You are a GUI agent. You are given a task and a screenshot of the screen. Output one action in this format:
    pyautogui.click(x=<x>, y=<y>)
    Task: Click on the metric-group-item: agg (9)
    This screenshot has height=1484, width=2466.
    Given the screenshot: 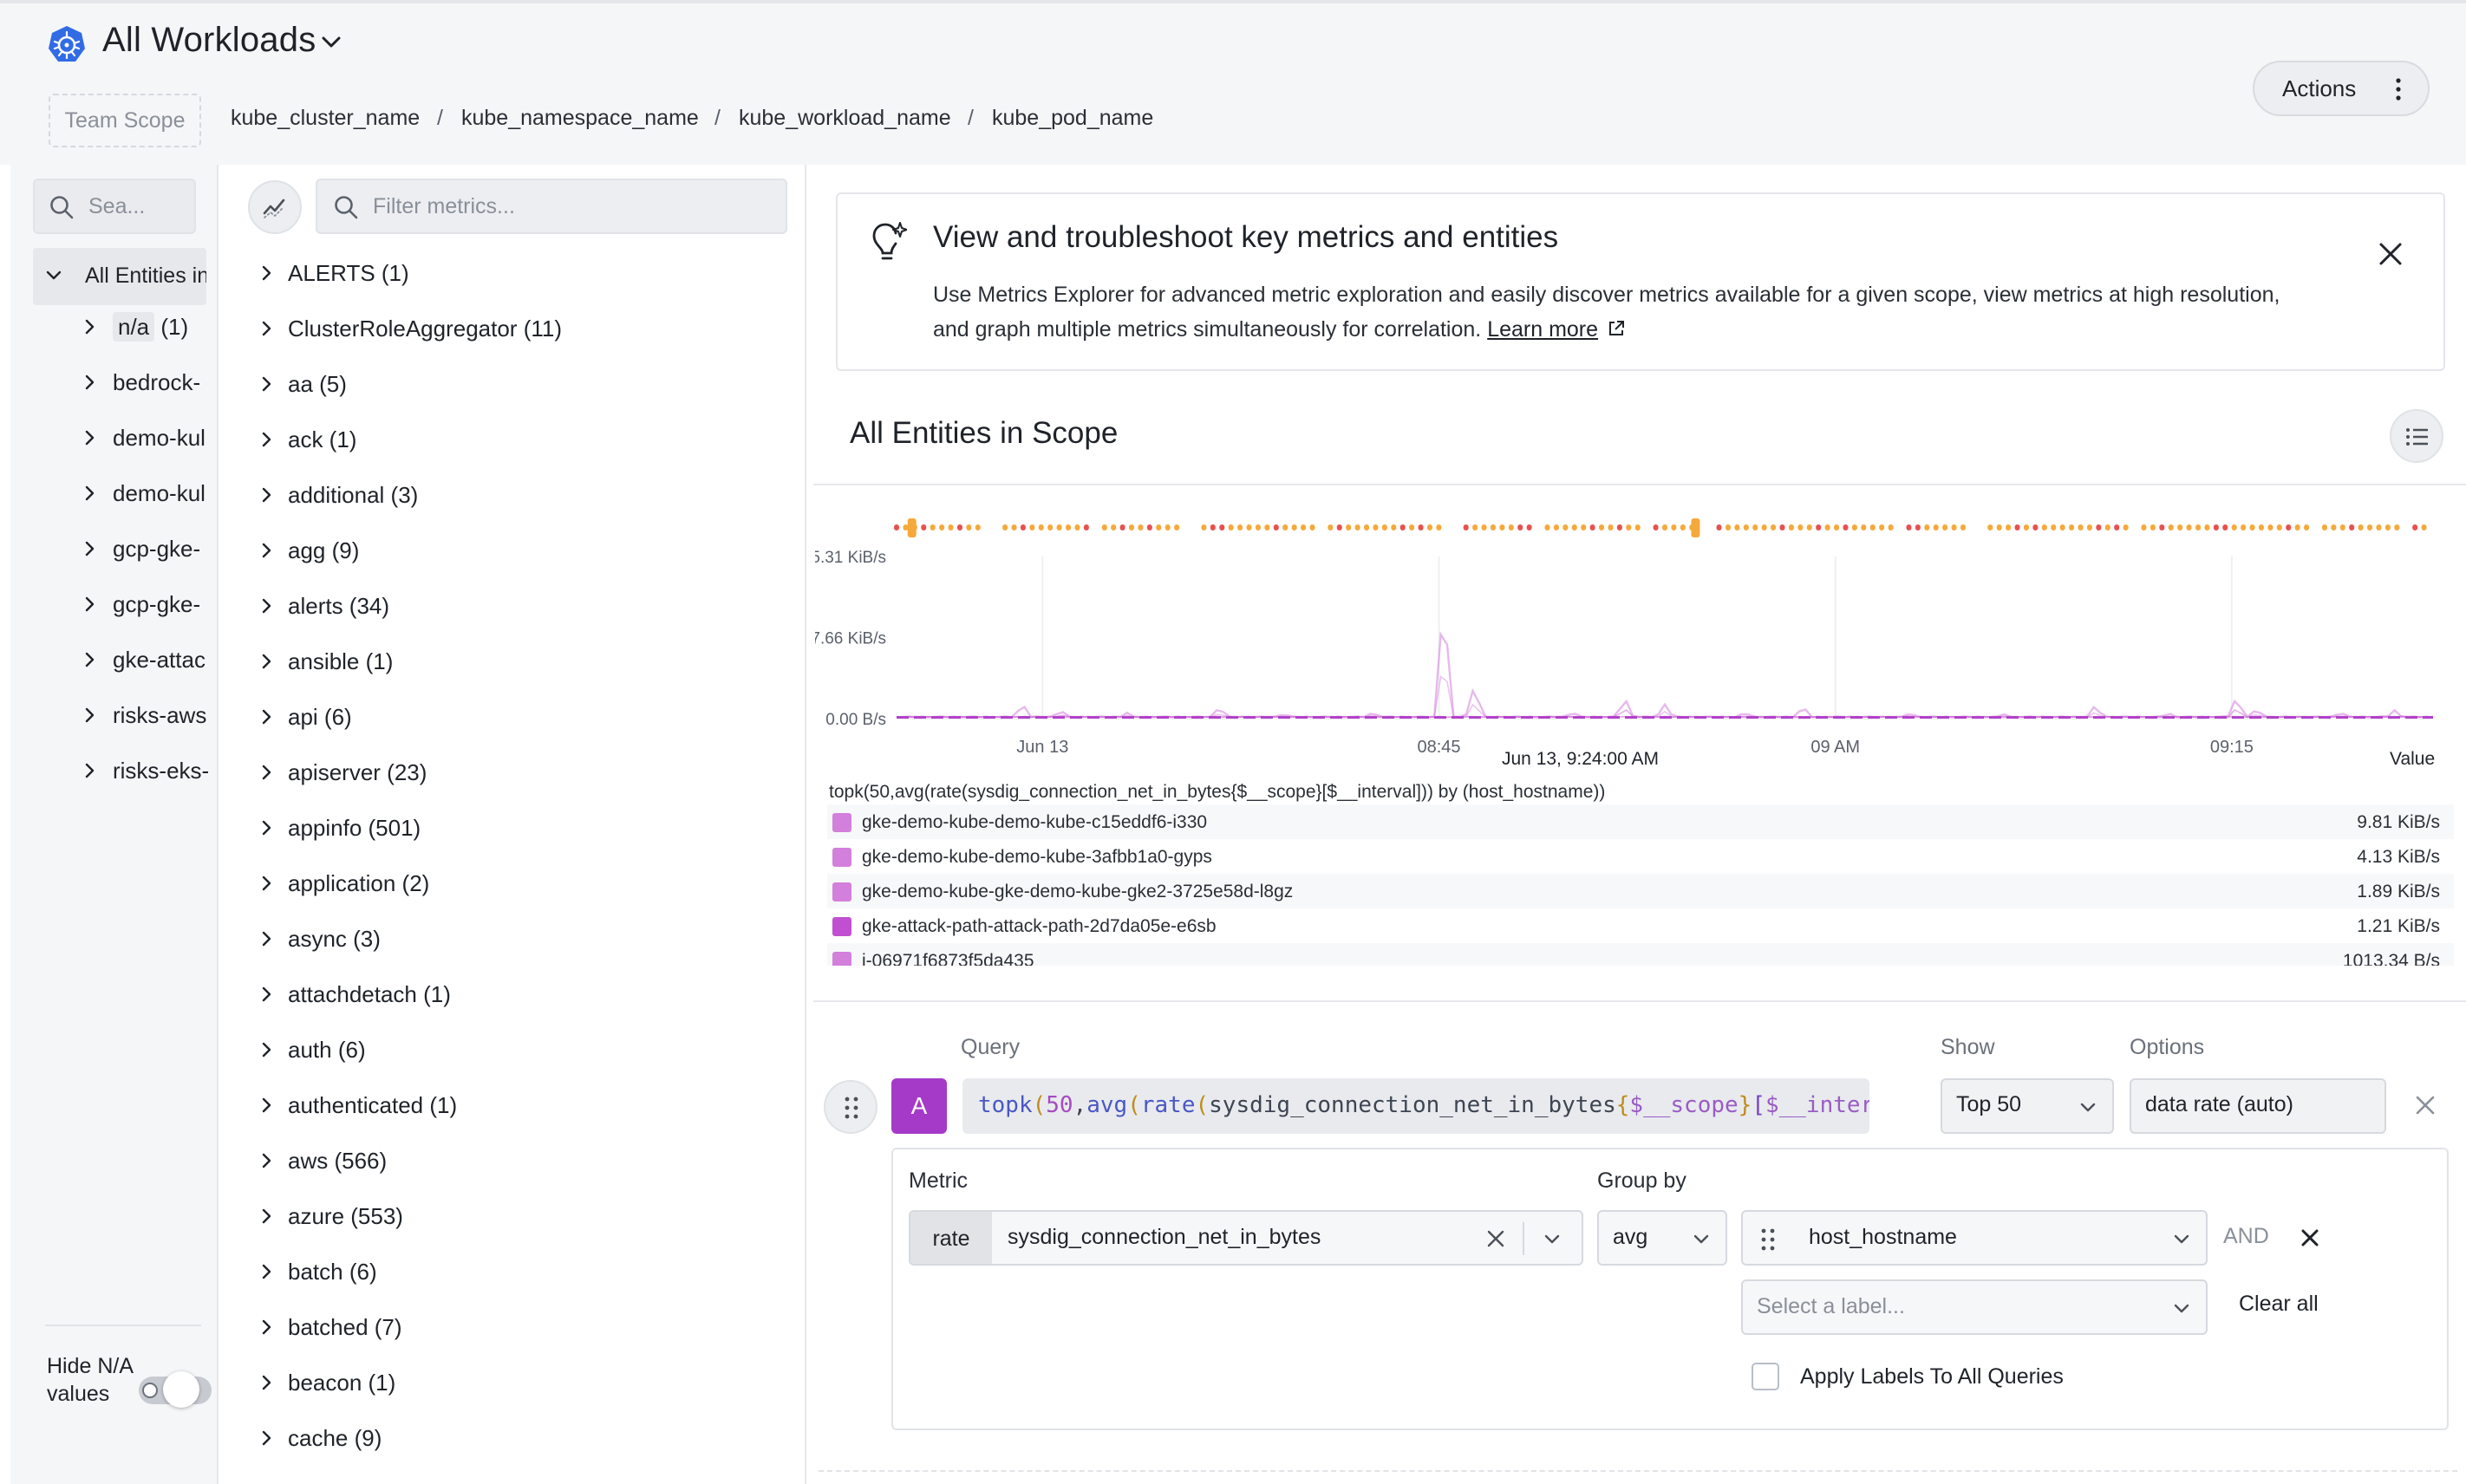 What is the action you would take?
    pyautogui.click(x=518, y=551)
    